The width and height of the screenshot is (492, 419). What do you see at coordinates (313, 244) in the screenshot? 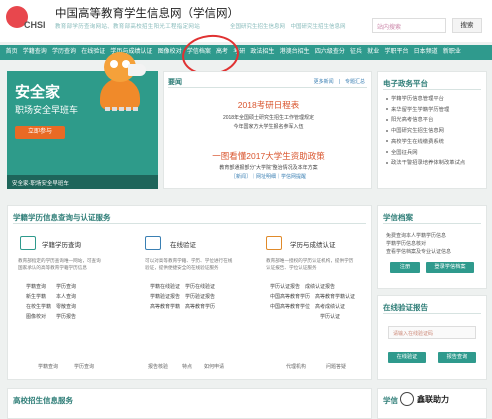
I see `col-title-certification: 学历与成绩认证` at bounding box center [313, 244].